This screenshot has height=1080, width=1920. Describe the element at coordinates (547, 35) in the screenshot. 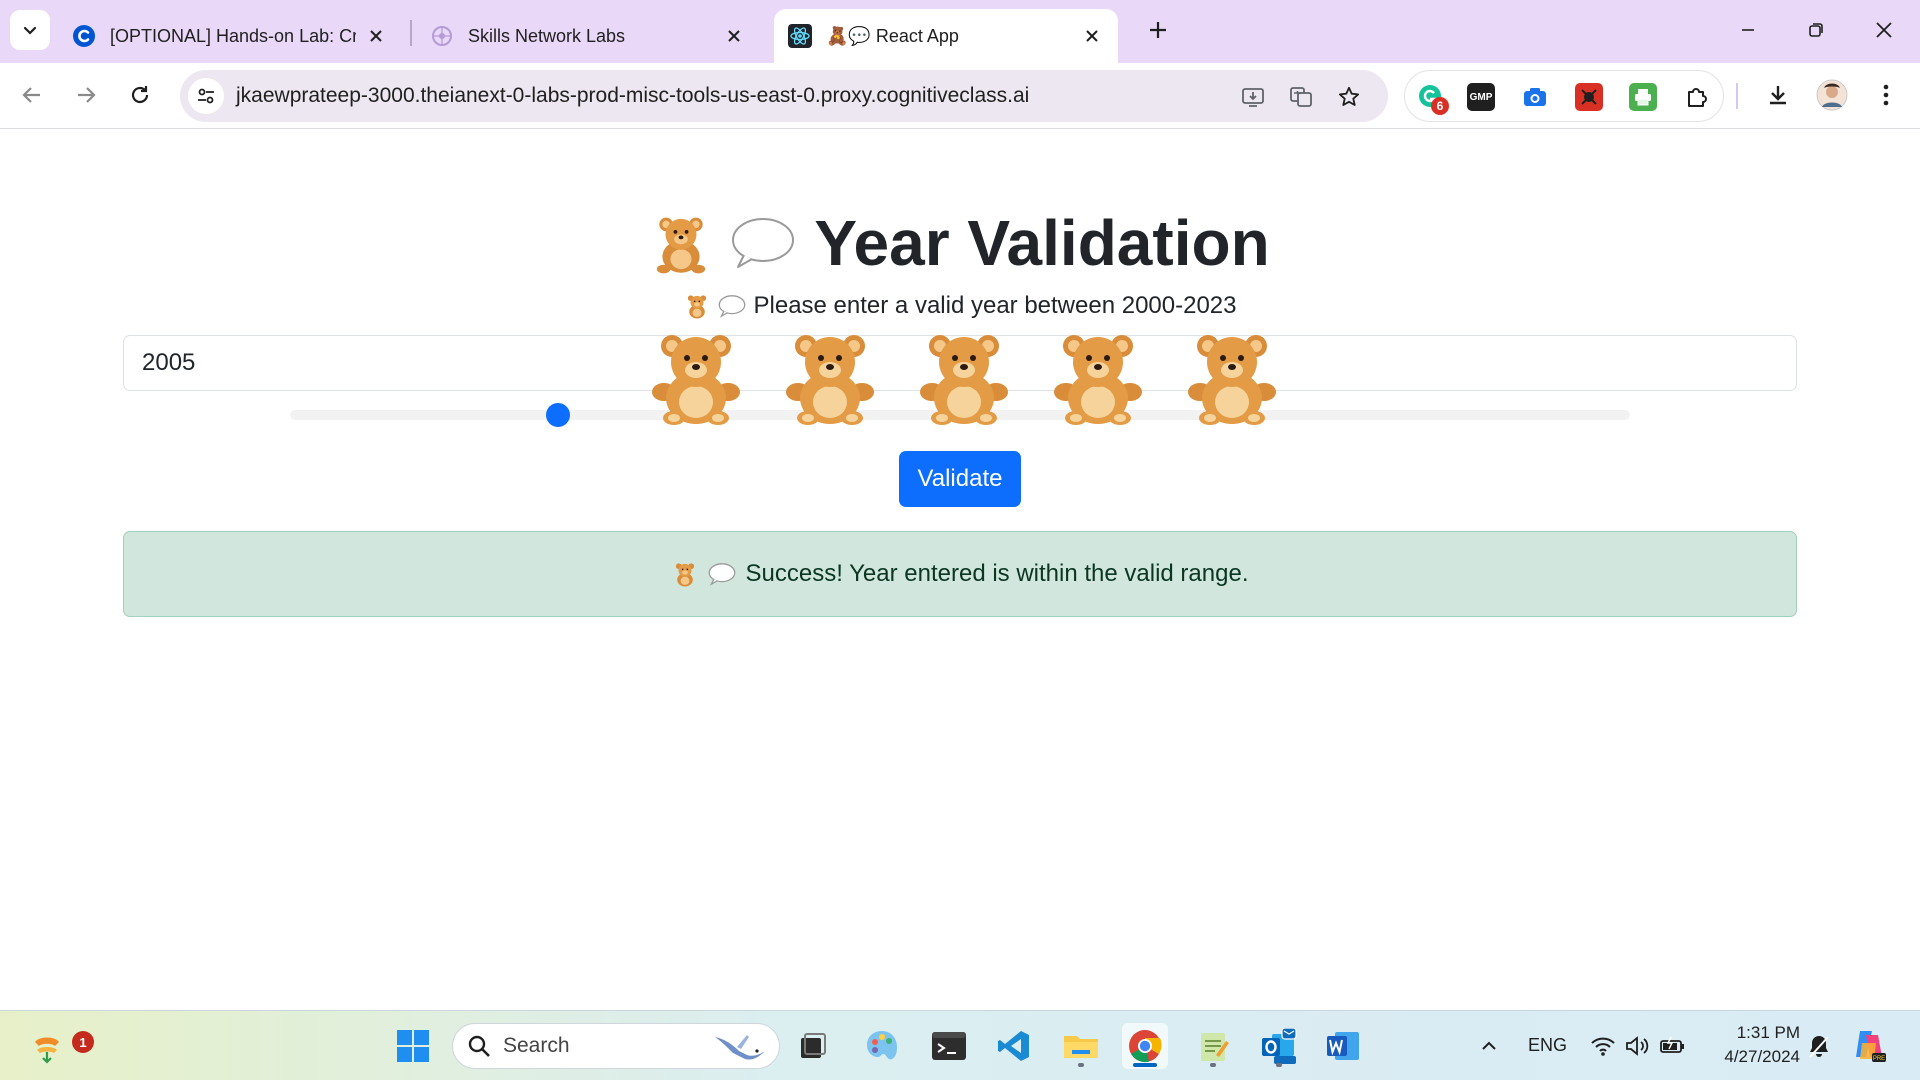

I see `tab-title: Skills Network Labs` at that location.